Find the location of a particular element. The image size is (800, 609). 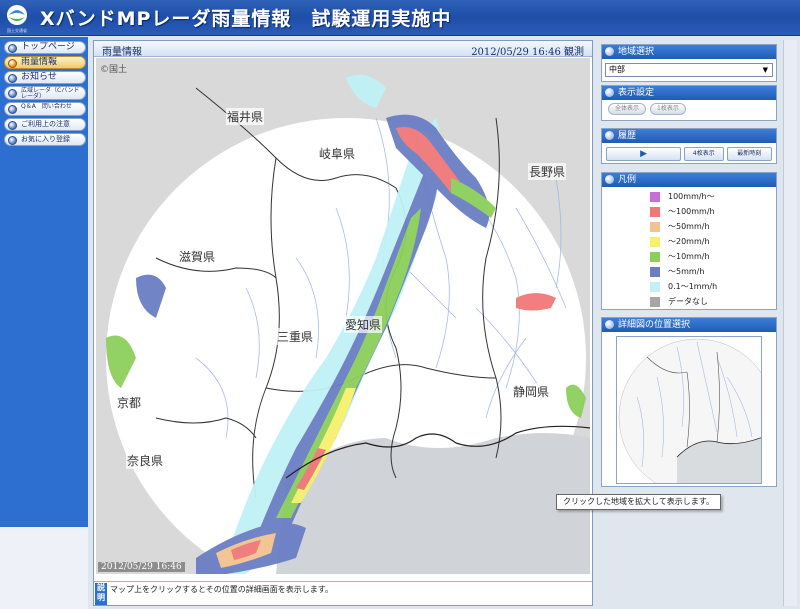

nav-notices: お知らせ is located at coordinates (45, 77).